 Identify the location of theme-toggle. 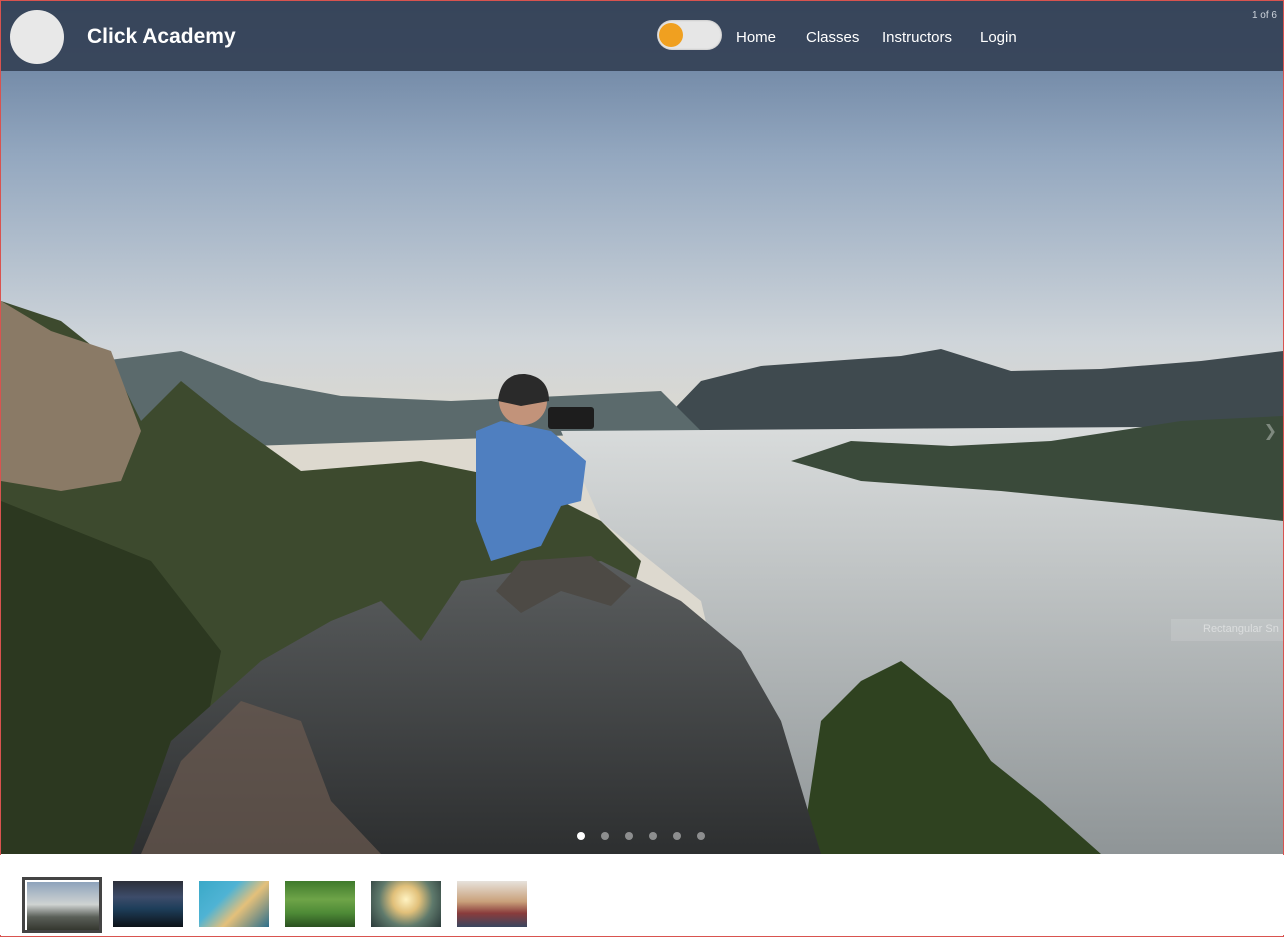
(689, 35).